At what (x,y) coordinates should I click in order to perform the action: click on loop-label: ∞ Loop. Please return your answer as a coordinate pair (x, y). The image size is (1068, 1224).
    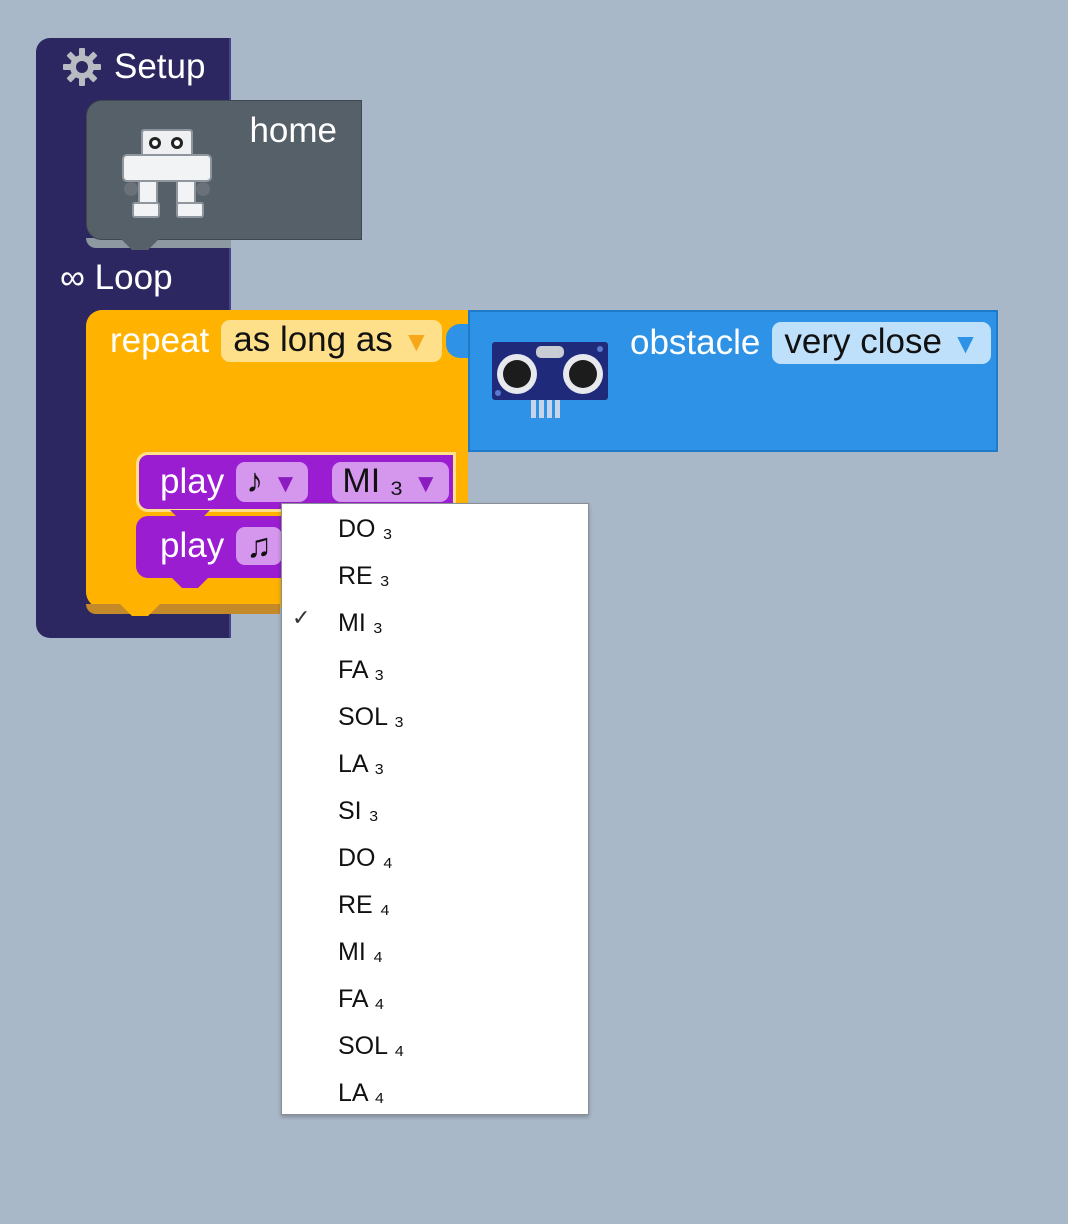
    Looking at the image, I should click on (116, 277).